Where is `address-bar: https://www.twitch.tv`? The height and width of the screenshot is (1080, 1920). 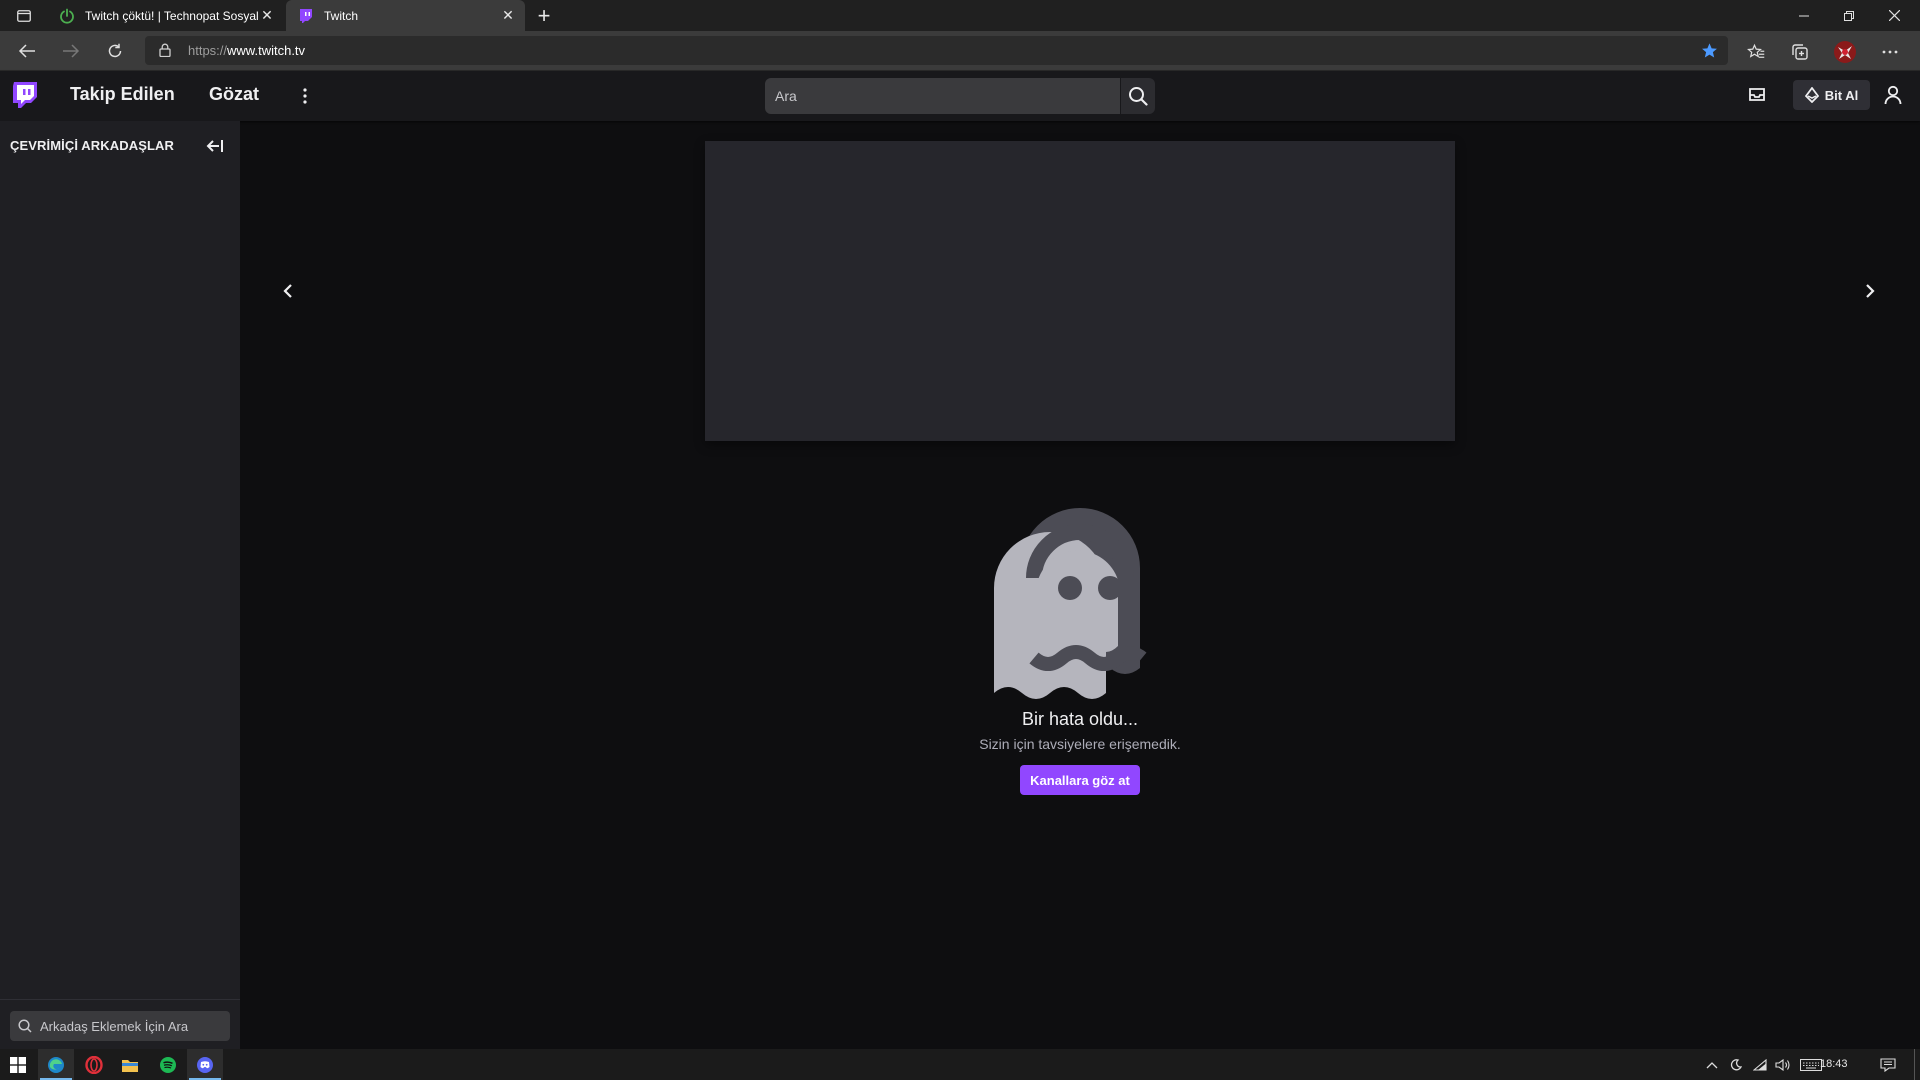 address-bar: https://www.twitch.tv is located at coordinates (936, 50).